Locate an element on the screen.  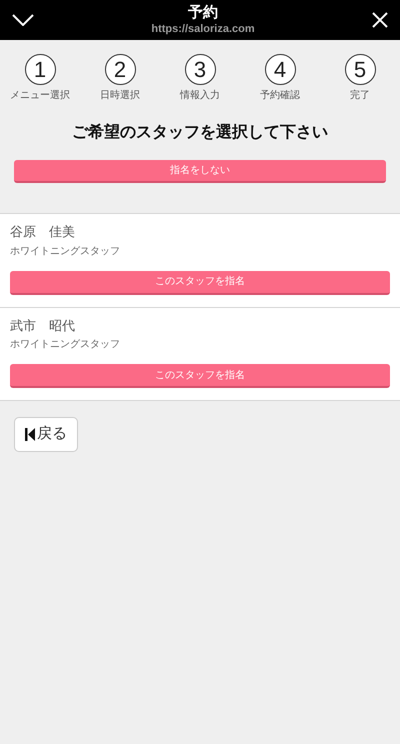
no-preference-button: 指名をしない is located at coordinates (200, 171).